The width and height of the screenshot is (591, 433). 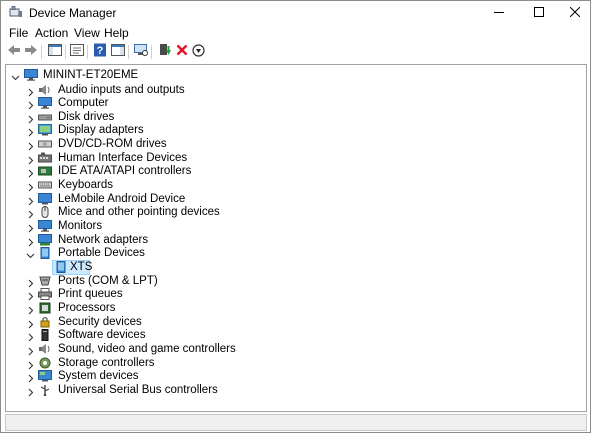 I want to click on tree-category: Universal Serial Bus controllers, so click(x=206, y=390).